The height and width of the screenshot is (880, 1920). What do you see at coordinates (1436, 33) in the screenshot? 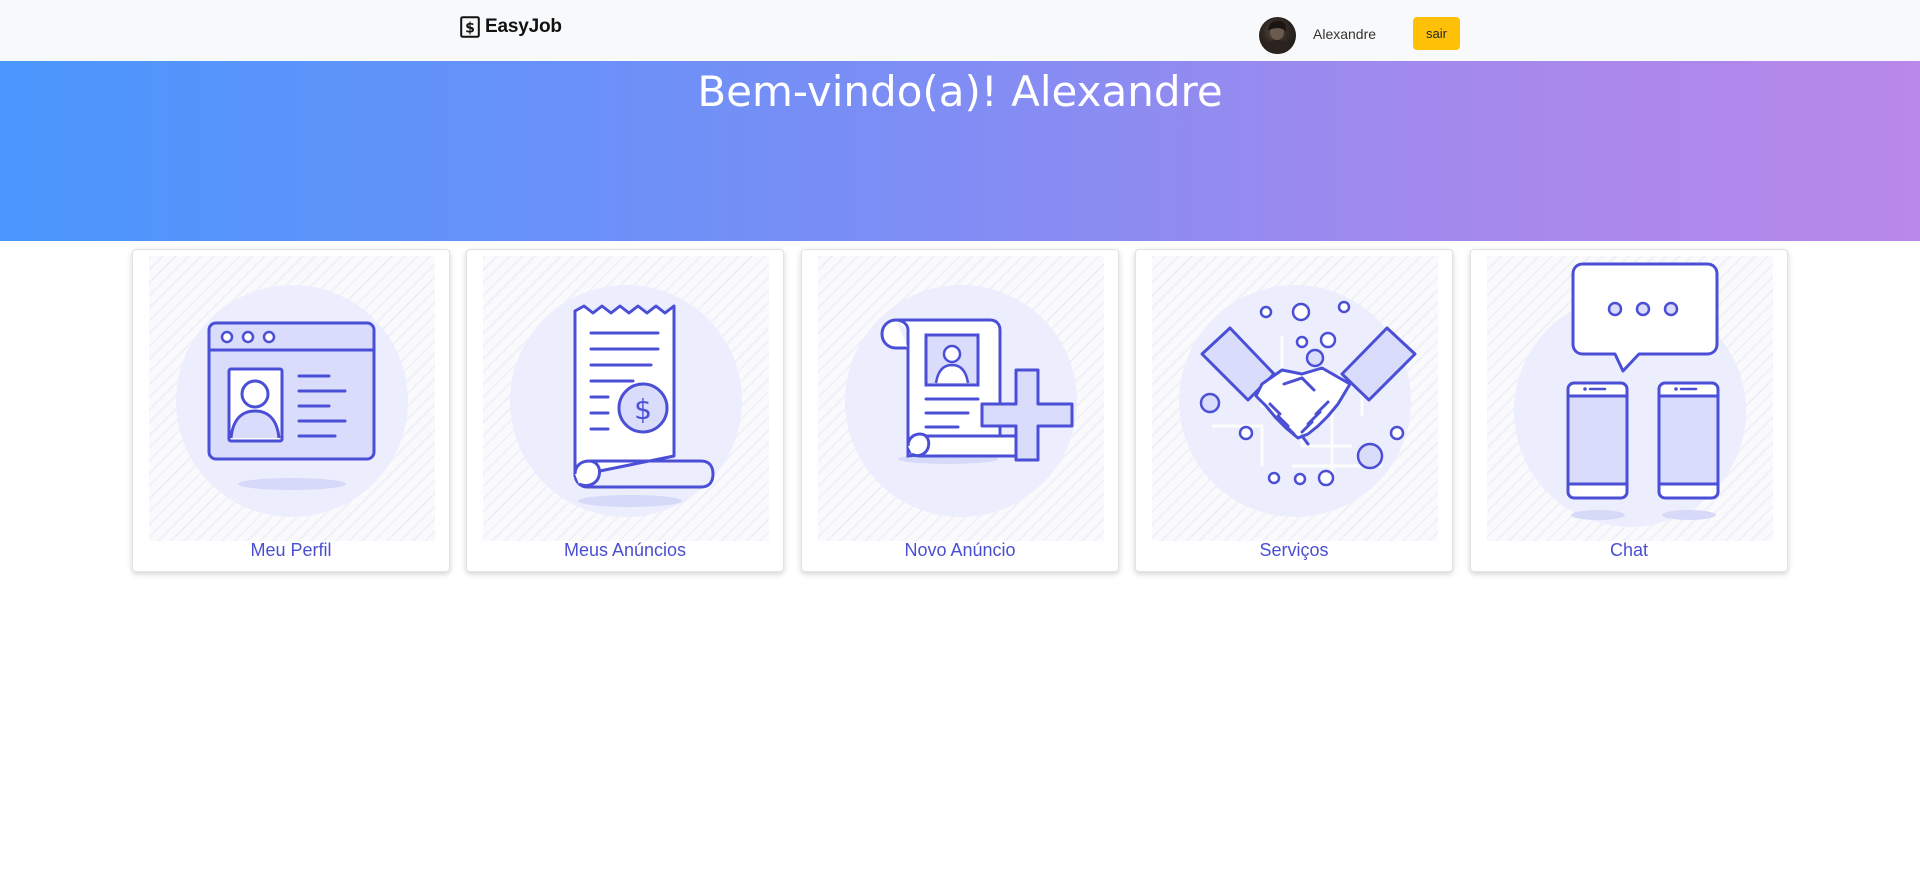
I see `logout-button: sair` at bounding box center [1436, 33].